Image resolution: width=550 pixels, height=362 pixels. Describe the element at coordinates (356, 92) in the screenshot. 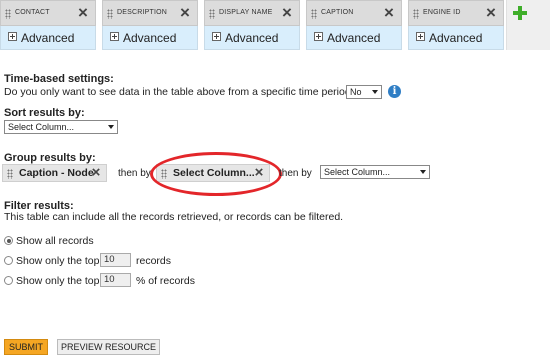

I see `time-period-value: No` at that location.